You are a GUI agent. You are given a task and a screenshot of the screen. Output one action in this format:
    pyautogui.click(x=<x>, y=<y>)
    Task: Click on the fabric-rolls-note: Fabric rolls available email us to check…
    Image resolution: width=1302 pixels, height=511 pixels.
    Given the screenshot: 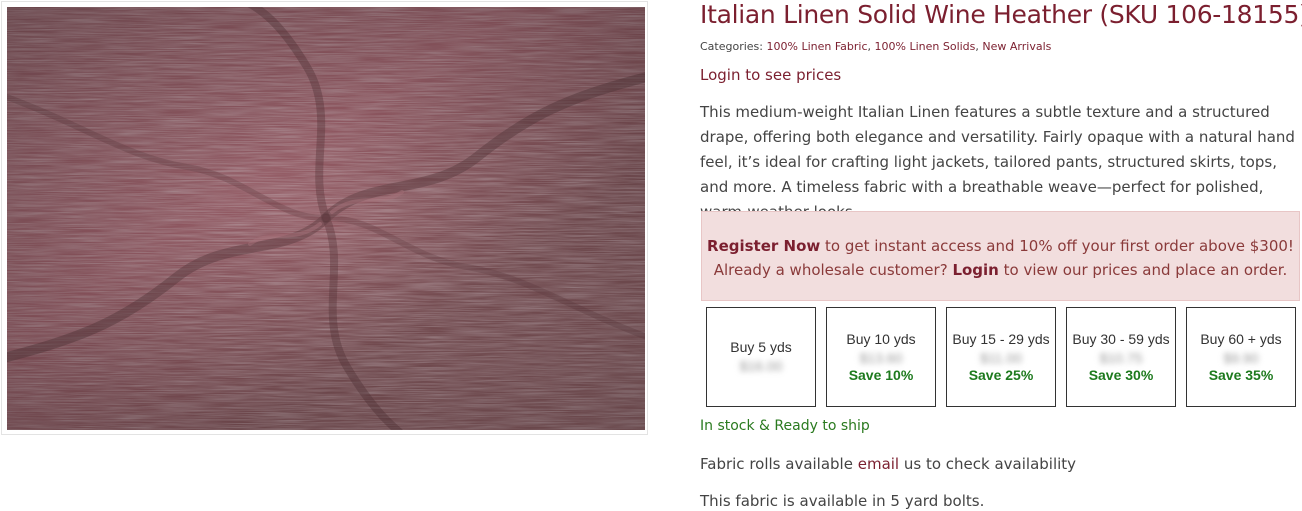 What is the action you would take?
    pyautogui.click(x=888, y=464)
    